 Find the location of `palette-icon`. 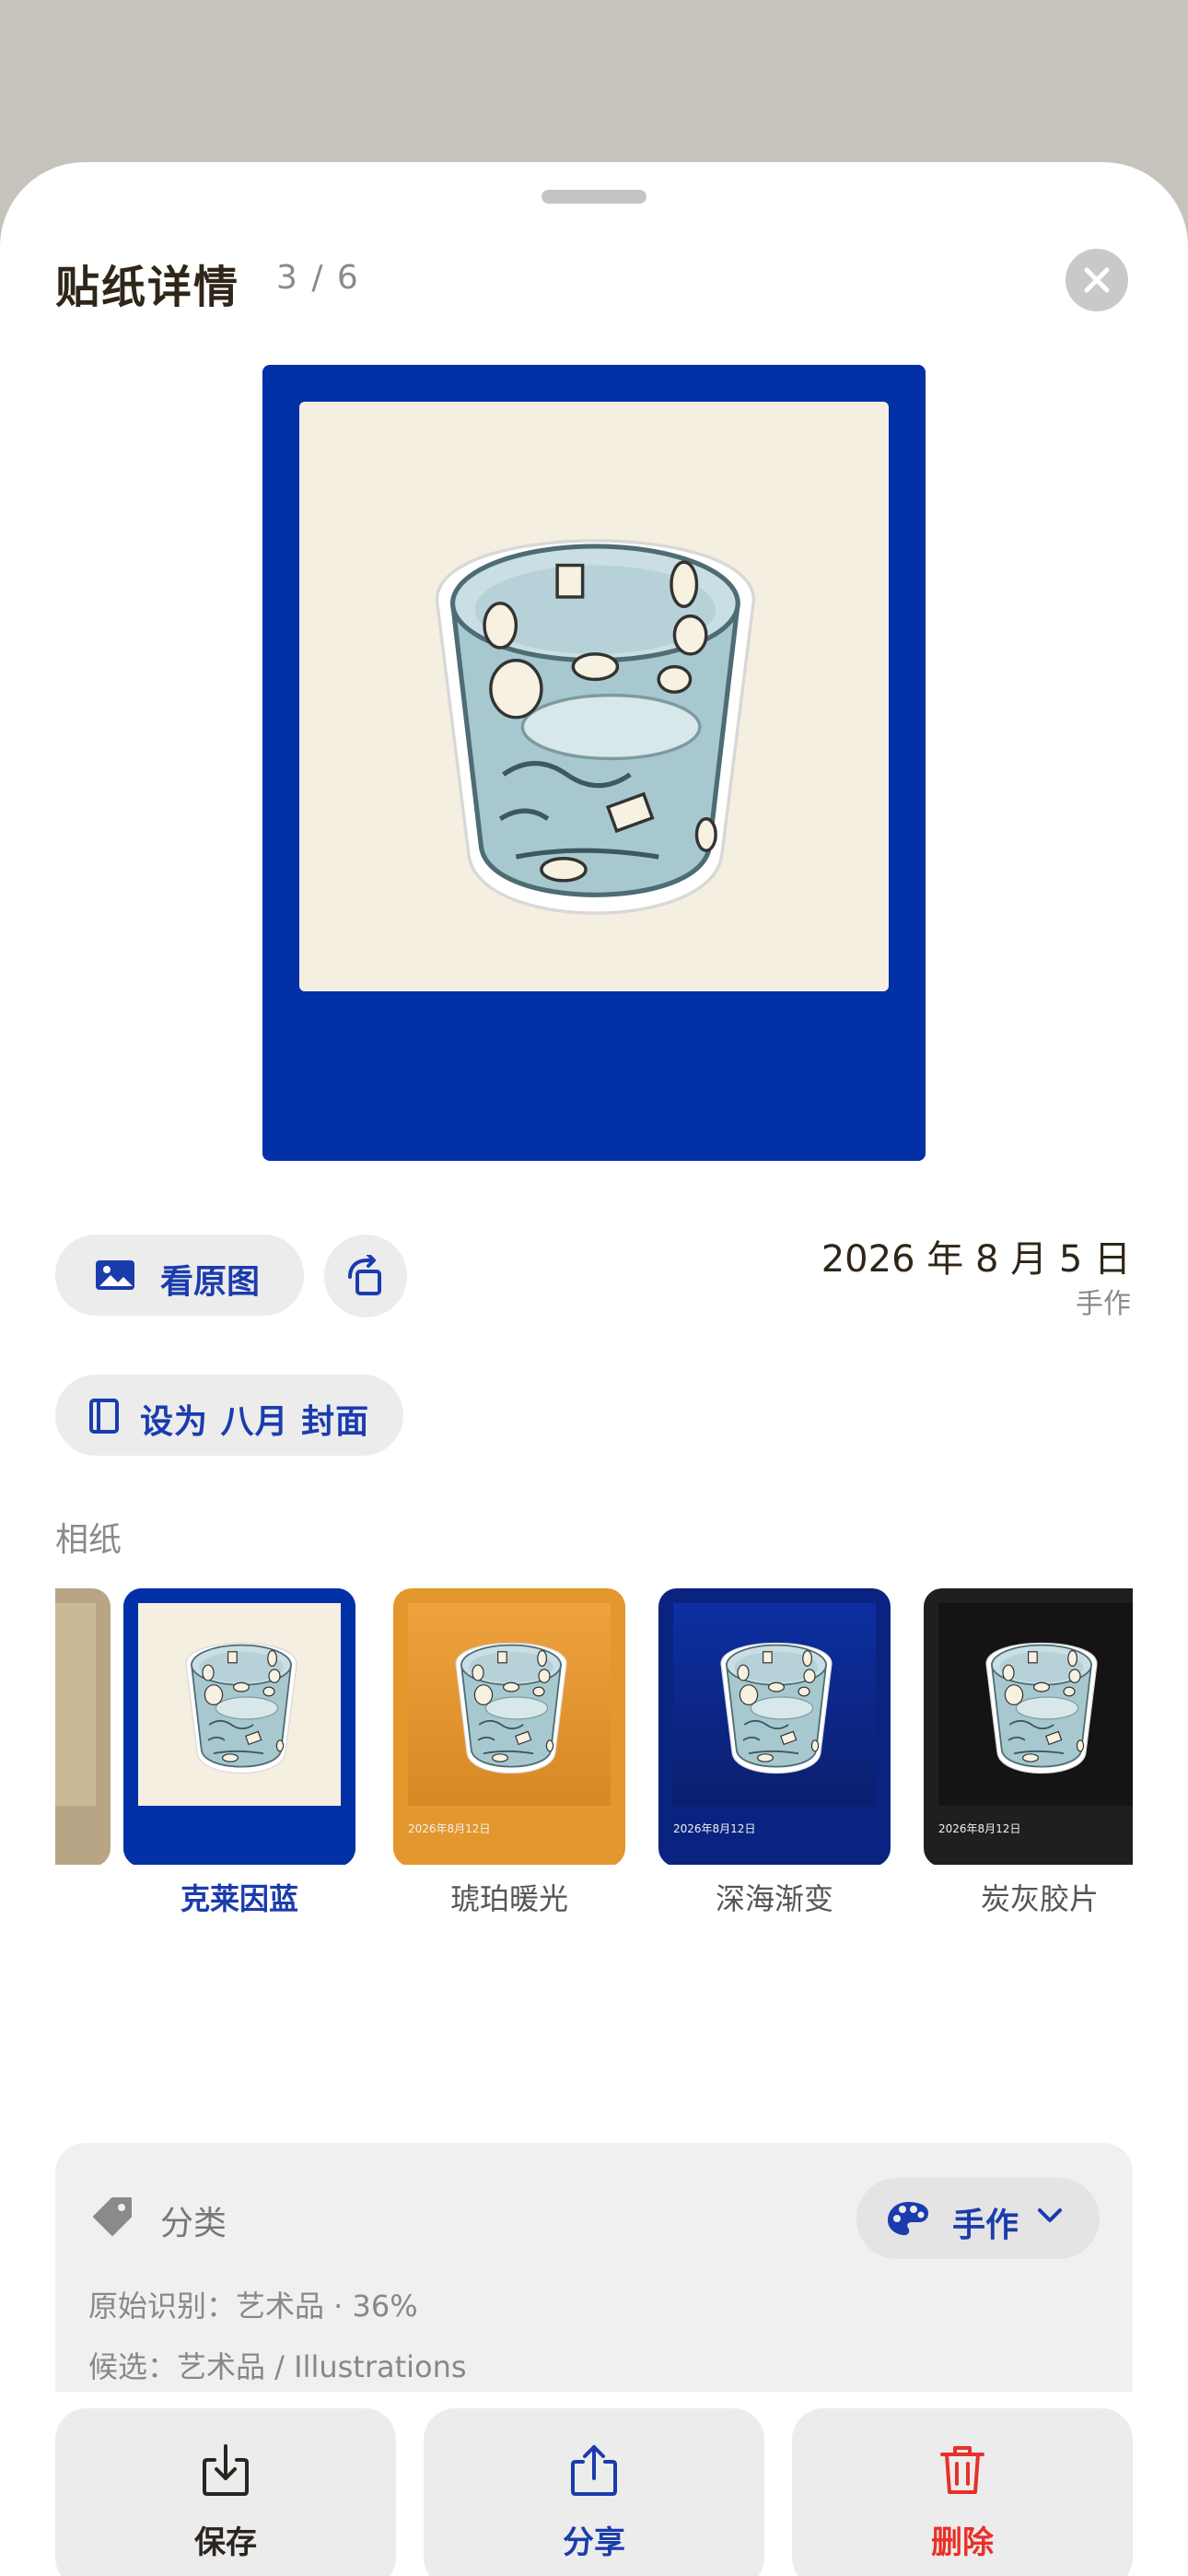

palette-icon is located at coordinates (908, 2218).